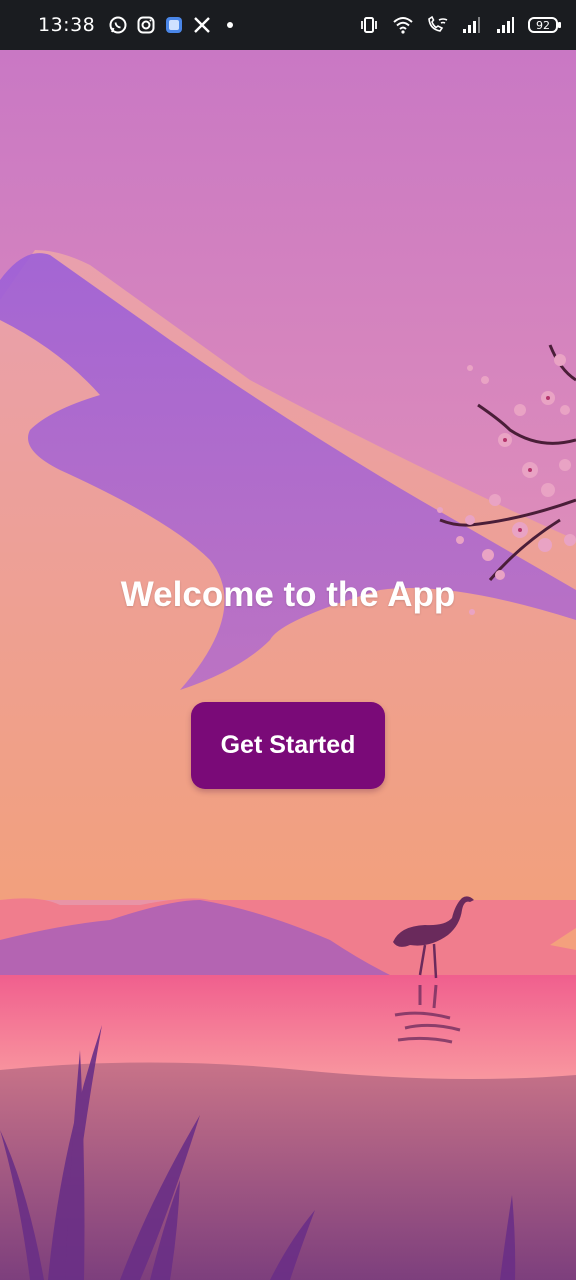  Describe the element at coordinates (118, 25) in the screenshot. I see `whatsapp-icon` at that location.